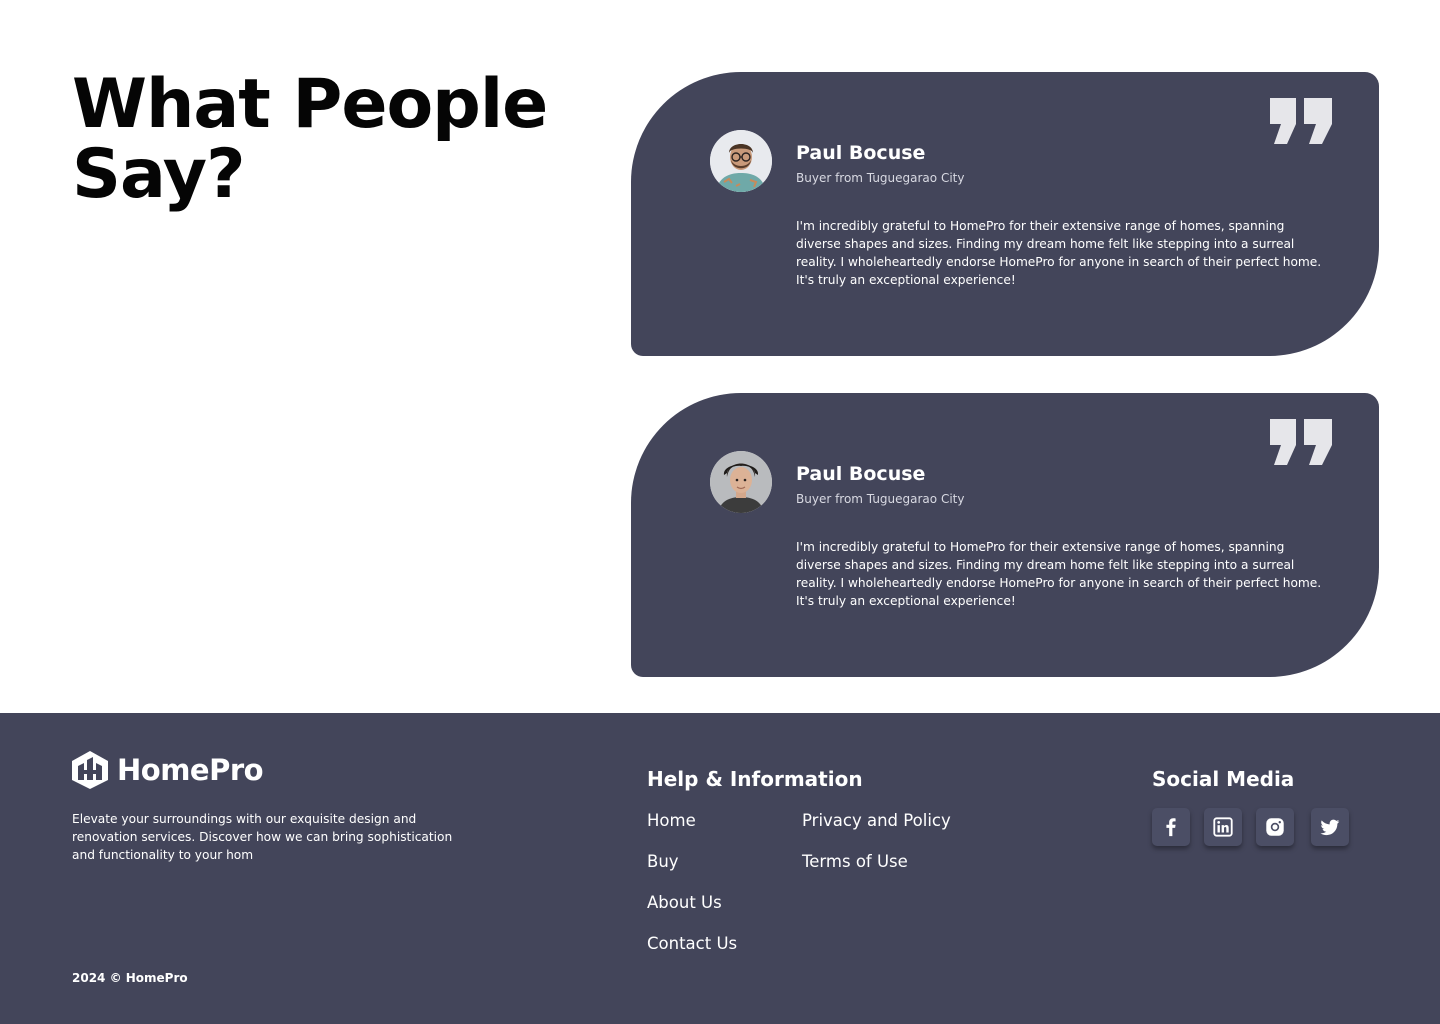 This screenshot has width=1440, height=1024. What do you see at coordinates (755, 779) in the screenshot?
I see `help-title: Help & Information` at bounding box center [755, 779].